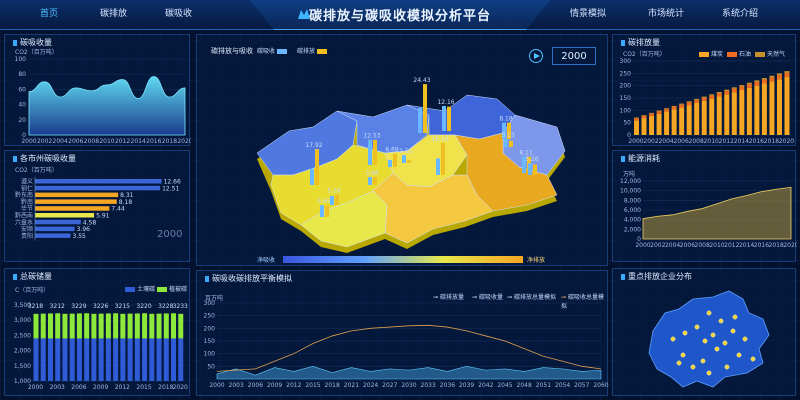 The image size is (800, 400). What do you see at coordinates (35, 306) in the screenshot?
I see `value-label: 3218` at bounding box center [35, 306].